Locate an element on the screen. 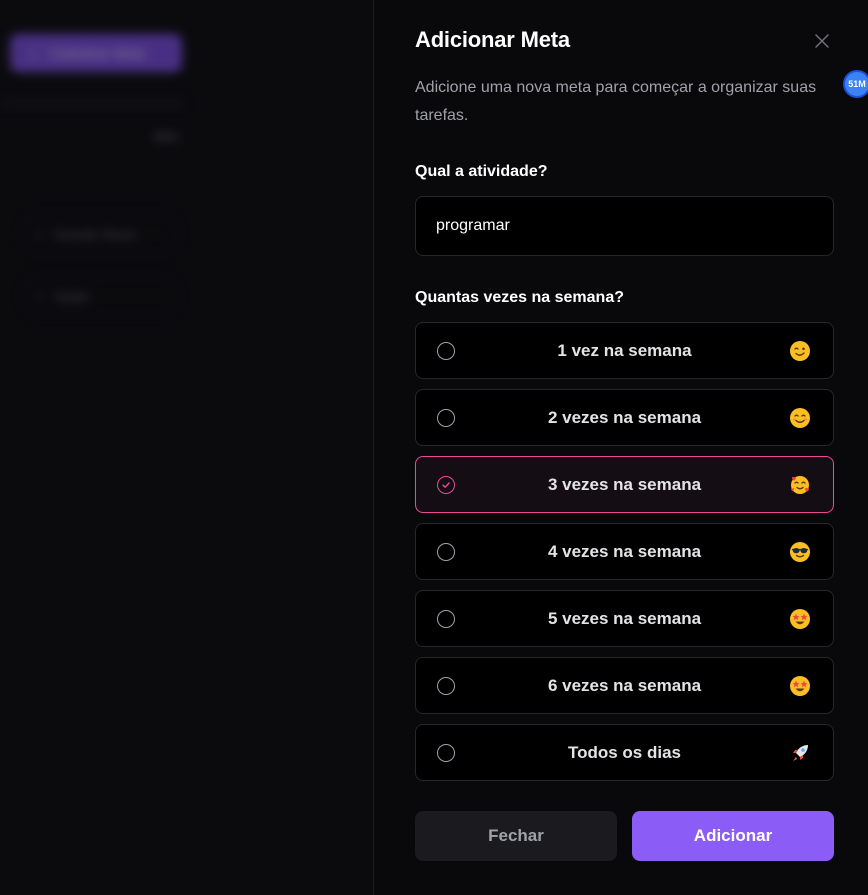  background-goal-item-label: Nadar is located at coordinates (72, 296).